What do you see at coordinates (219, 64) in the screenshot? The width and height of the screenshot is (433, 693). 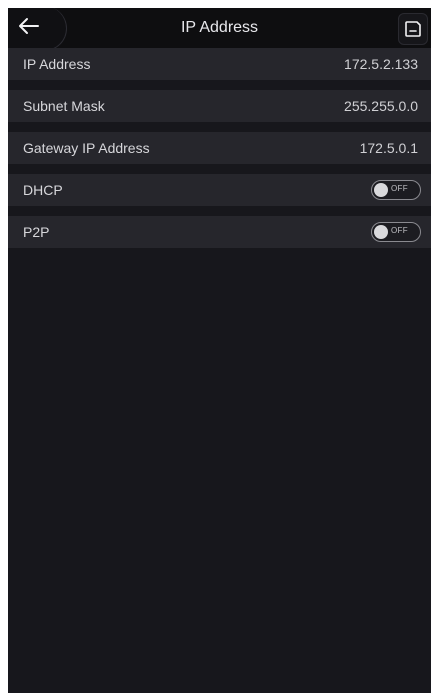 I see `ip-address-row: IP Address 172.5.2.133` at bounding box center [219, 64].